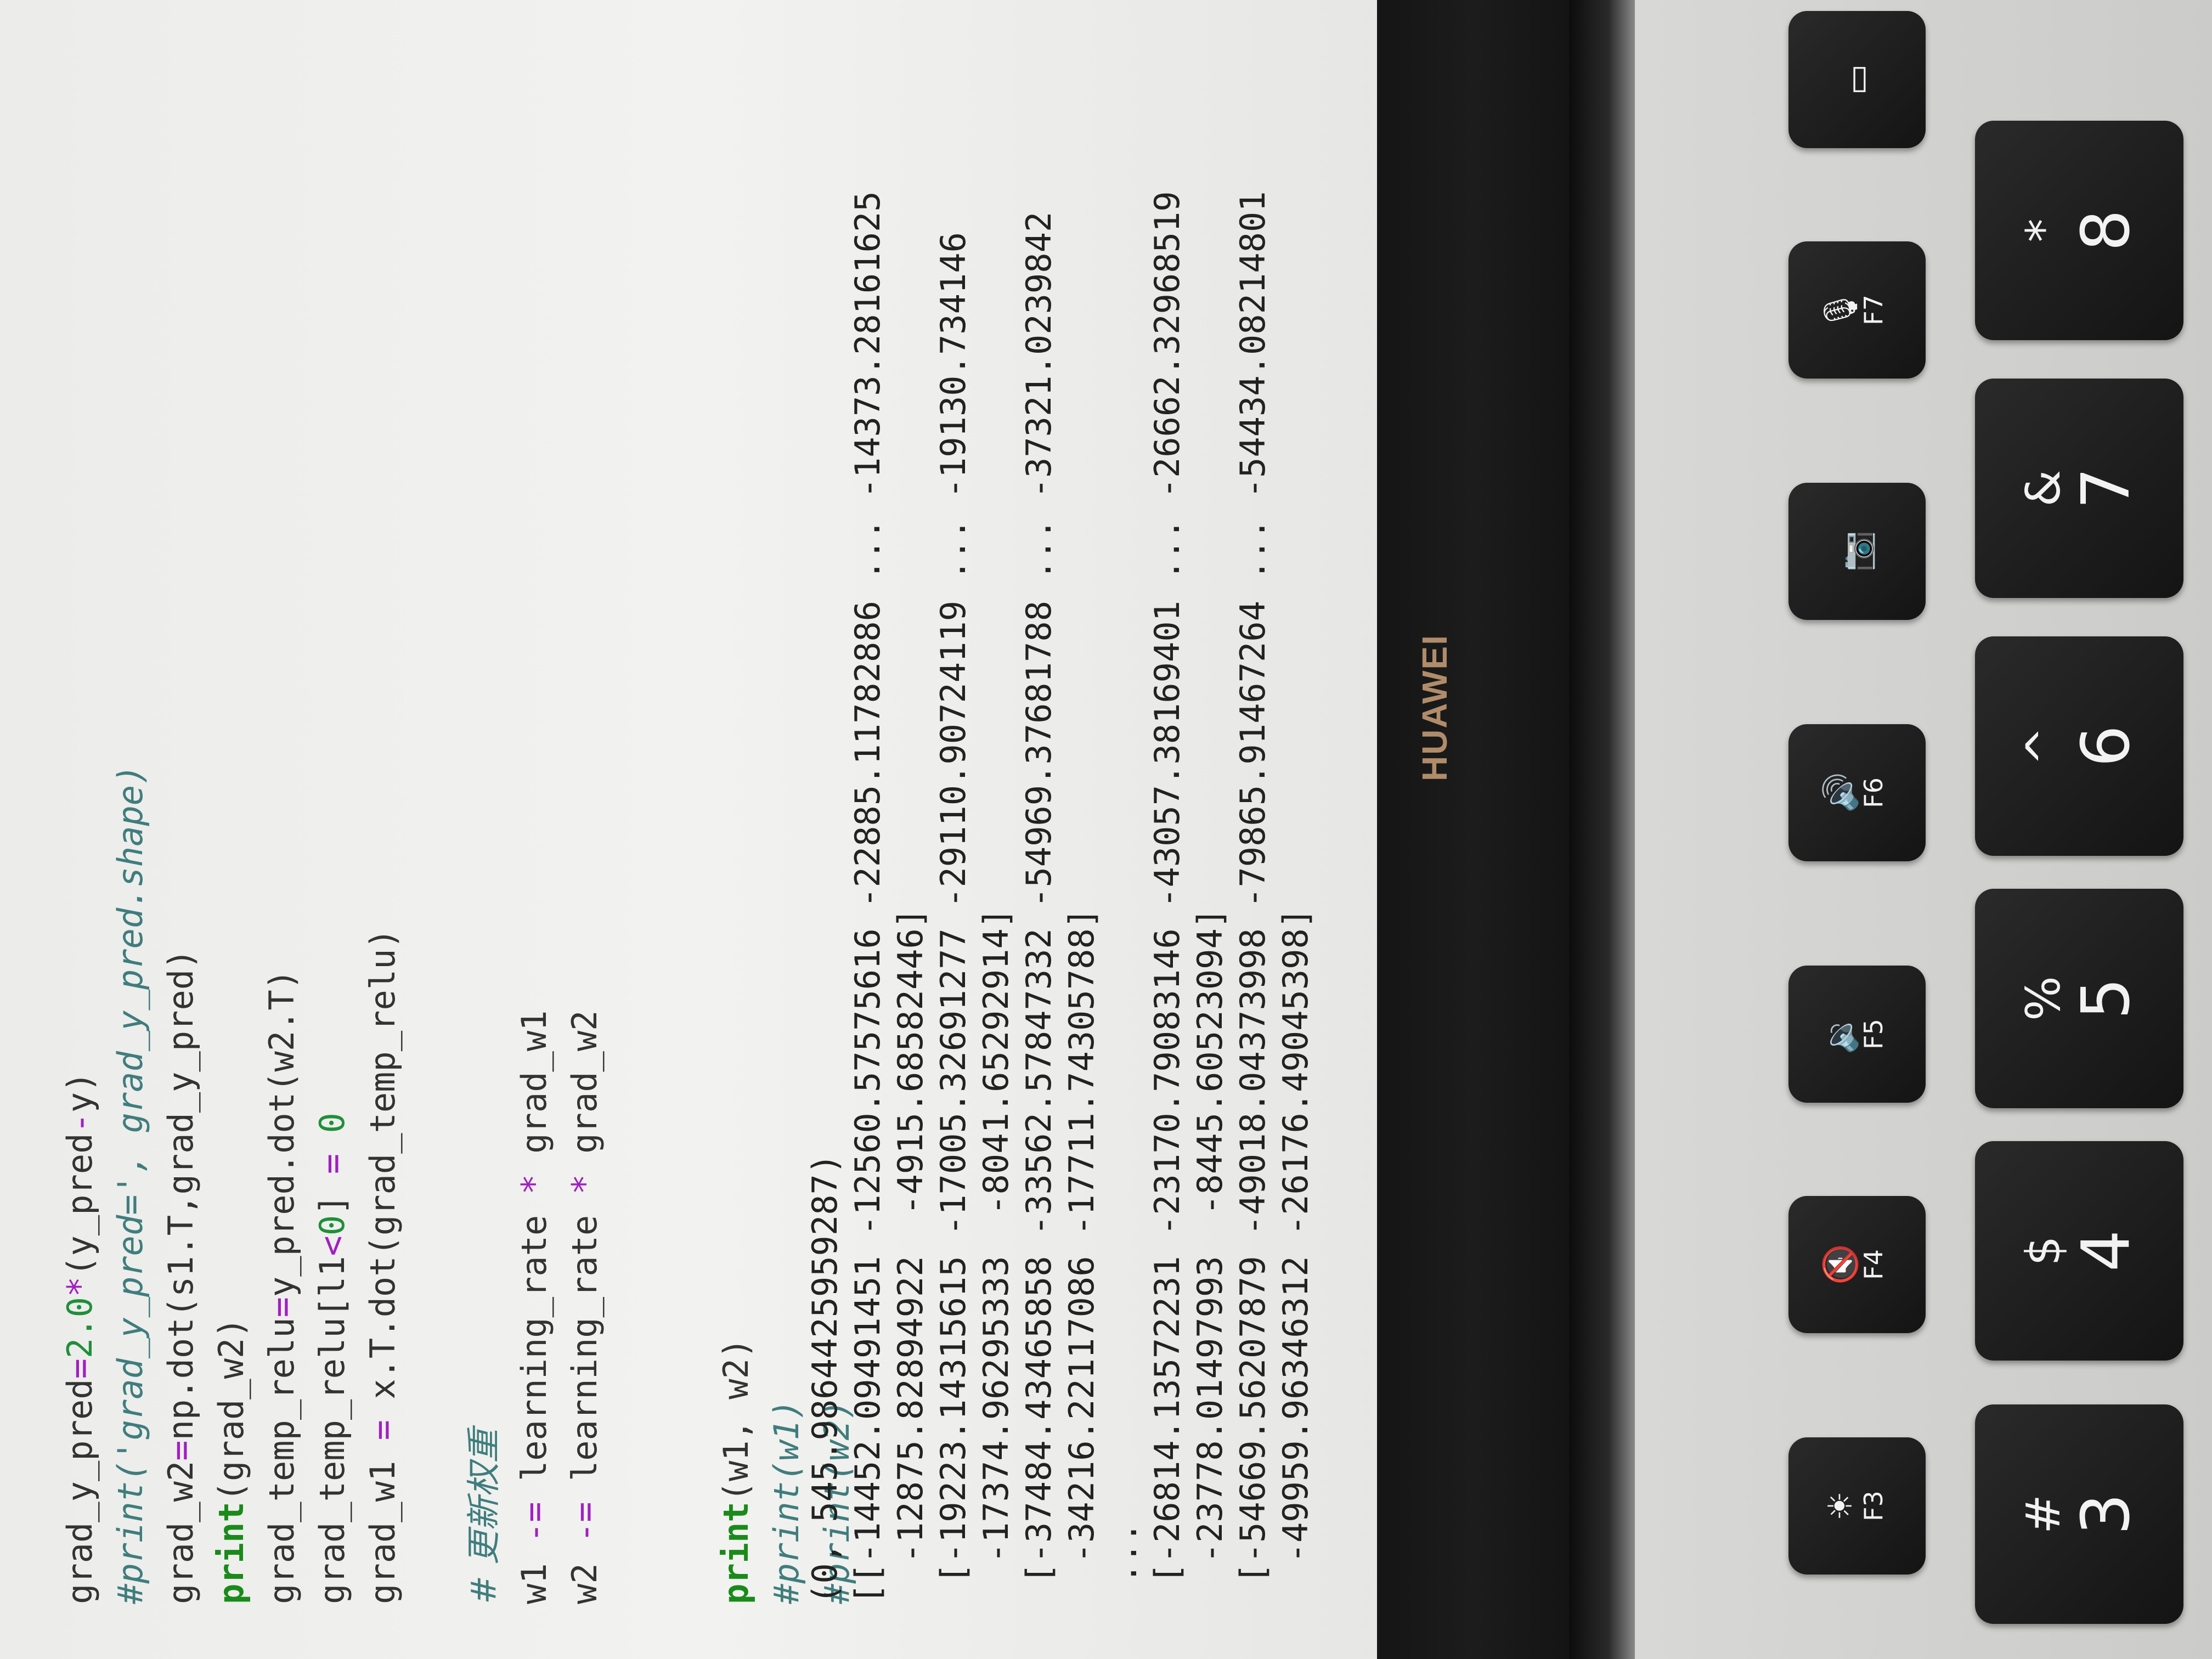 The width and height of the screenshot is (2212, 1659). What do you see at coordinates (80, 1123) in the screenshot?
I see `code-token: -` at bounding box center [80, 1123].